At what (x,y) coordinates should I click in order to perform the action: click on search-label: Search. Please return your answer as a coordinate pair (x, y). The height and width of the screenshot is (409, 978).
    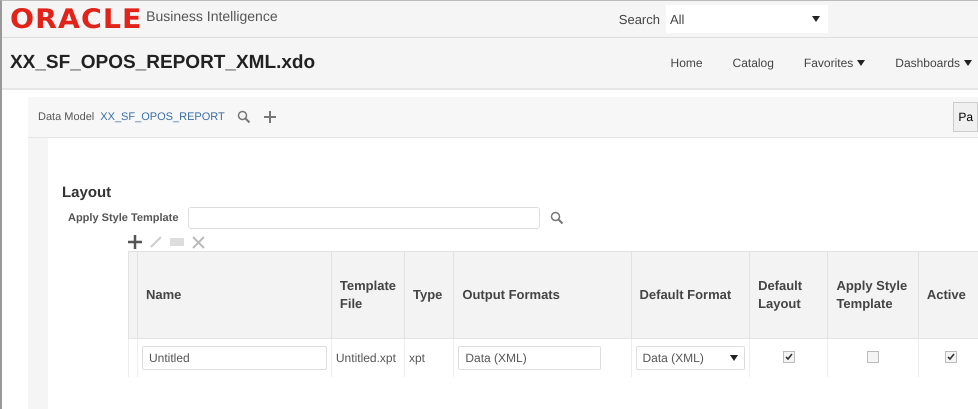
    Looking at the image, I should click on (639, 19).